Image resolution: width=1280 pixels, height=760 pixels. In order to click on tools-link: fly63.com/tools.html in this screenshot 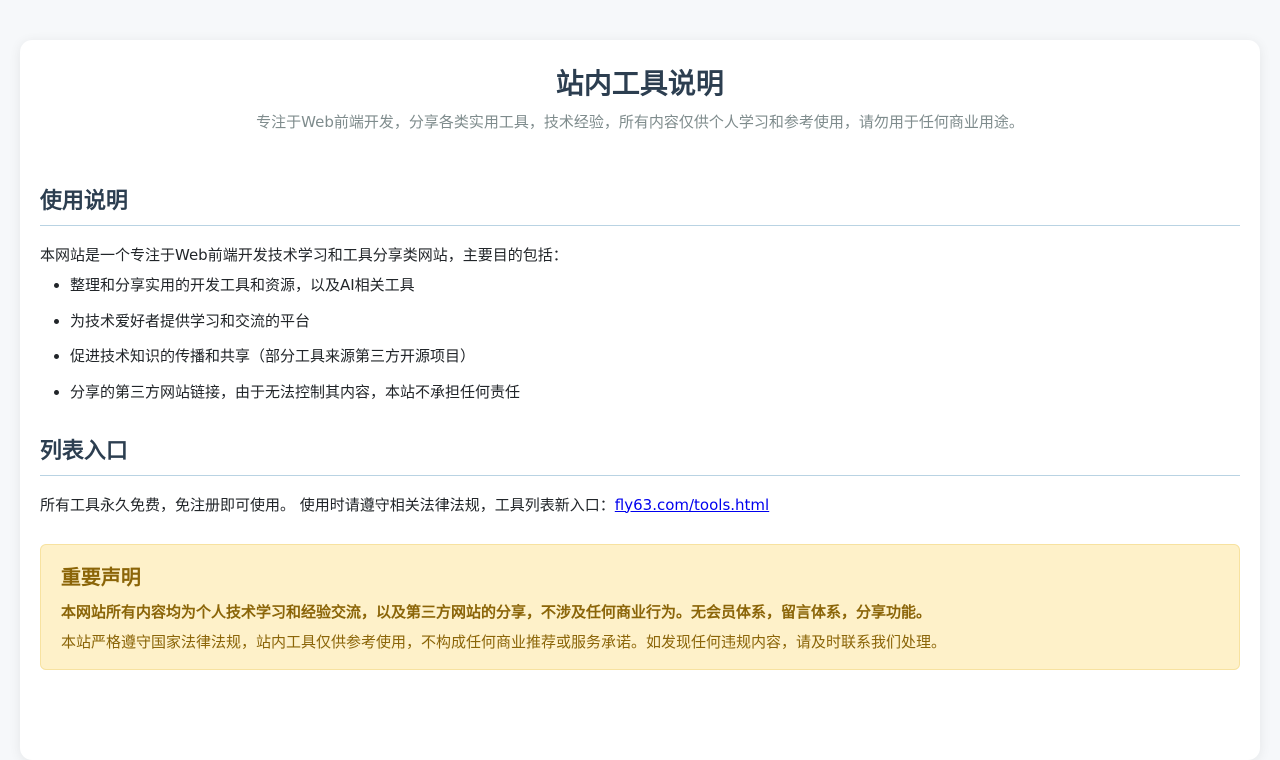, I will do `click(692, 505)`.